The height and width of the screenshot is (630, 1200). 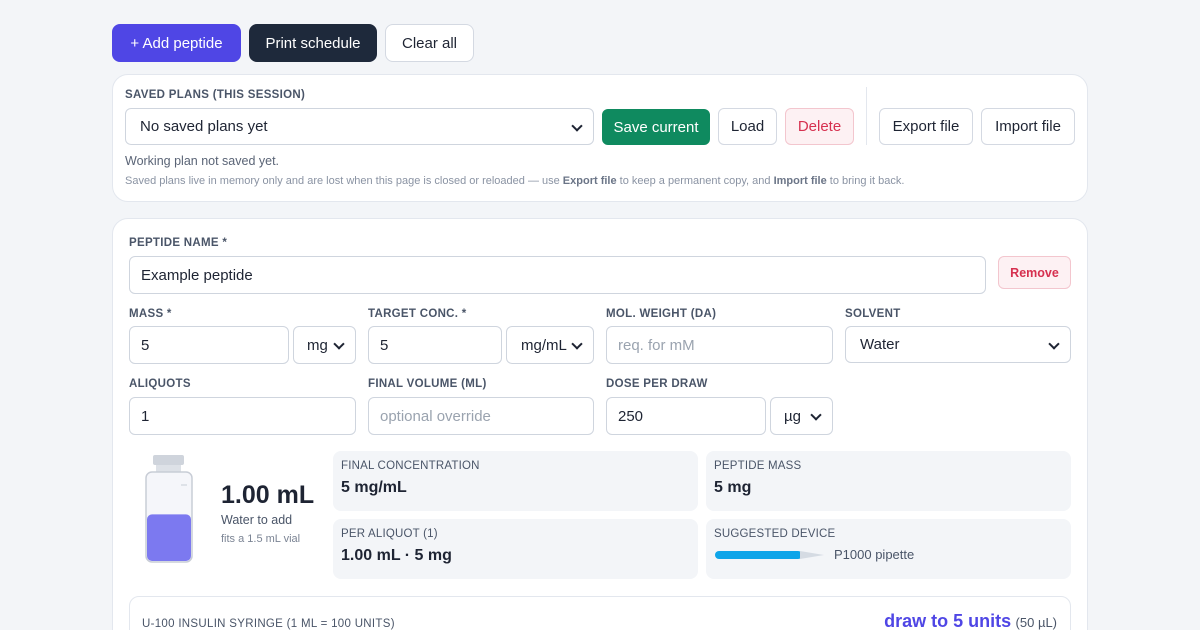 What do you see at coordinates (242, 416) in the screenshot?
I see `aliquots-input: 1` at bounding box center [242, 416].